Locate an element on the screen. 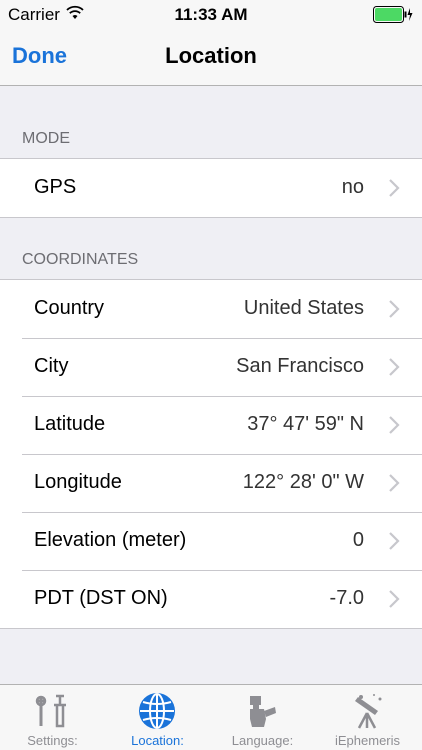 The height and width of the screenshot is (750, 422). tab-bar: Settings: Location: Language: iEphemeris is located at coordinates (211, 717).